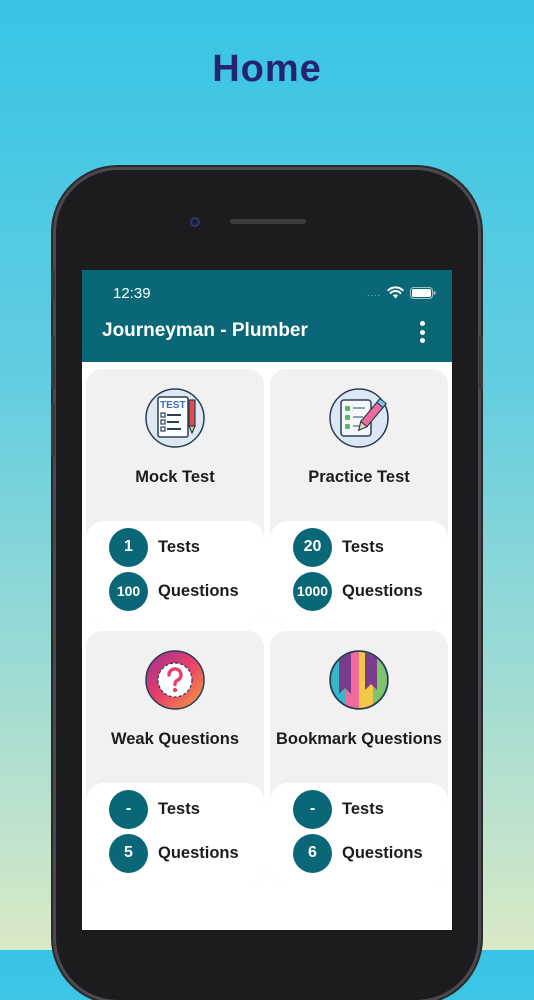 The width and height of the screenshot is (534, 1000). I want to click on stat-questions: 1000 Questions, so click(358, 591).